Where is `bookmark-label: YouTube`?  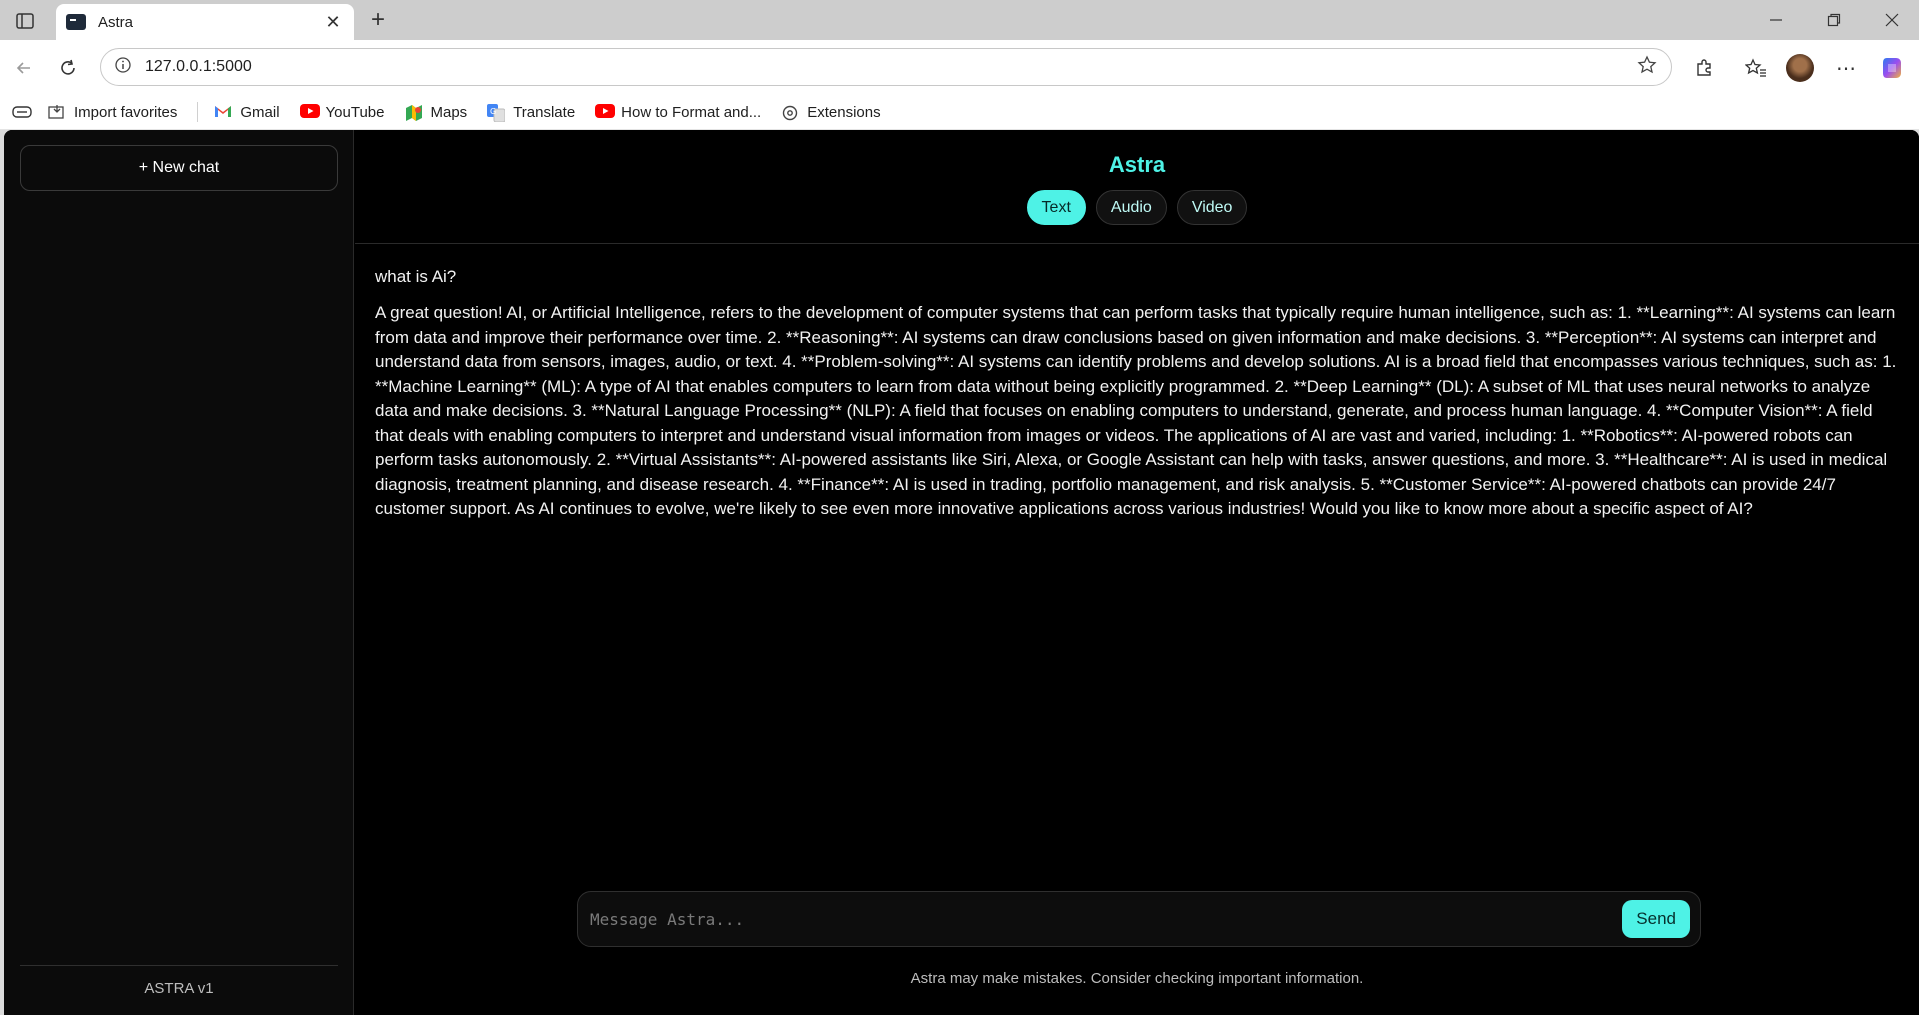
bookmark-label: YouTube is located at coordinates (355, 112).